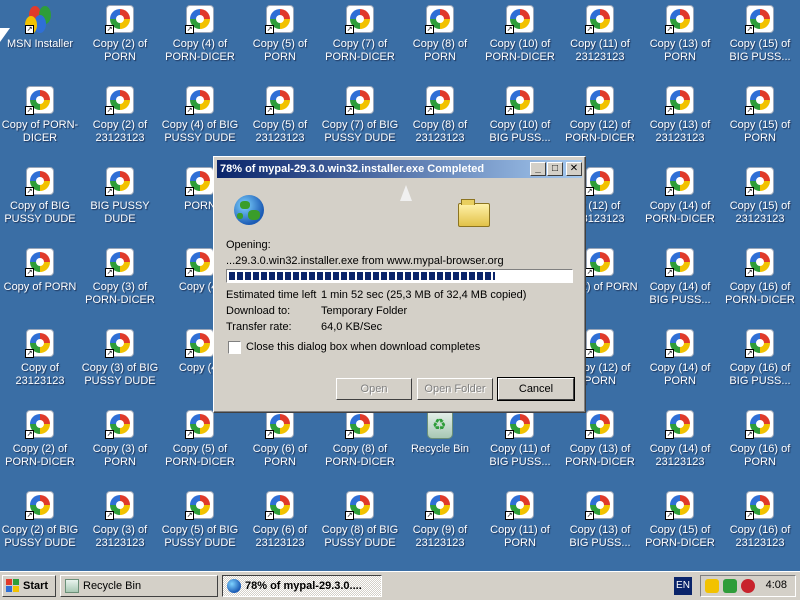 The height and width of the screenshot is (600, 800). Describe the element at coordinates (440, 445) in the screenshot. I see `desktop-icon: Recycle Bin` at that location.